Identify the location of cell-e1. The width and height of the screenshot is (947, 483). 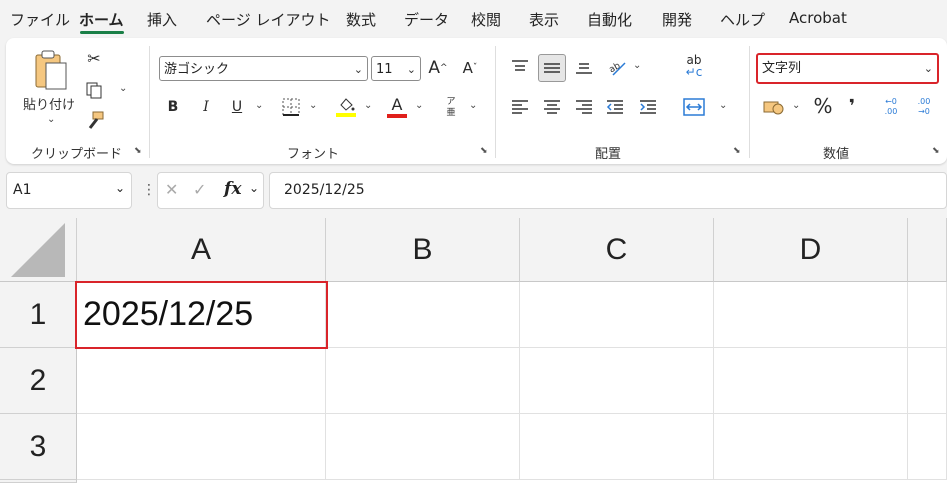
(927, 315).